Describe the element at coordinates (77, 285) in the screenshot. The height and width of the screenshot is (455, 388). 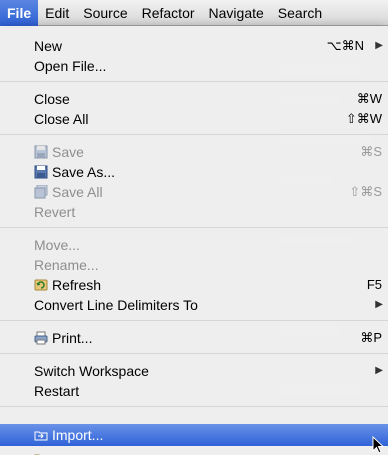
I see `menu-item-label: Refresh` at that location.